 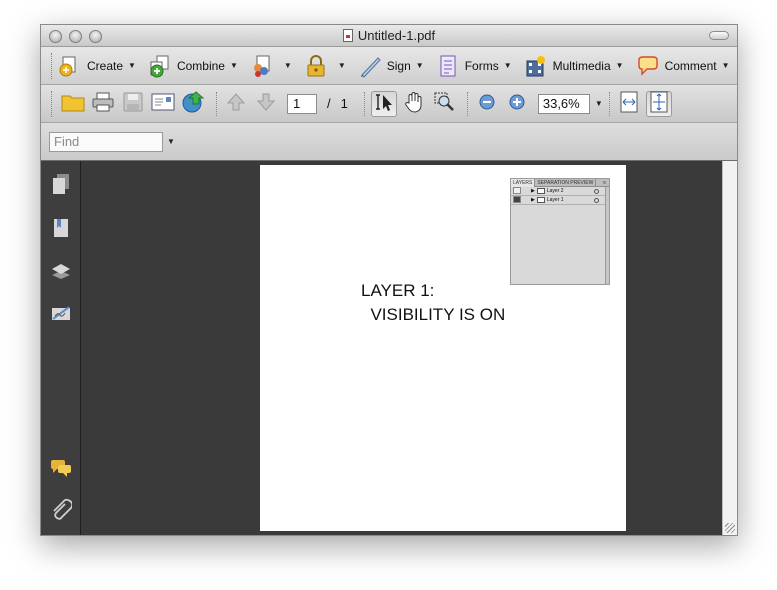 I want to click on find-toolbar: ▼, so click(x=389, y=142).